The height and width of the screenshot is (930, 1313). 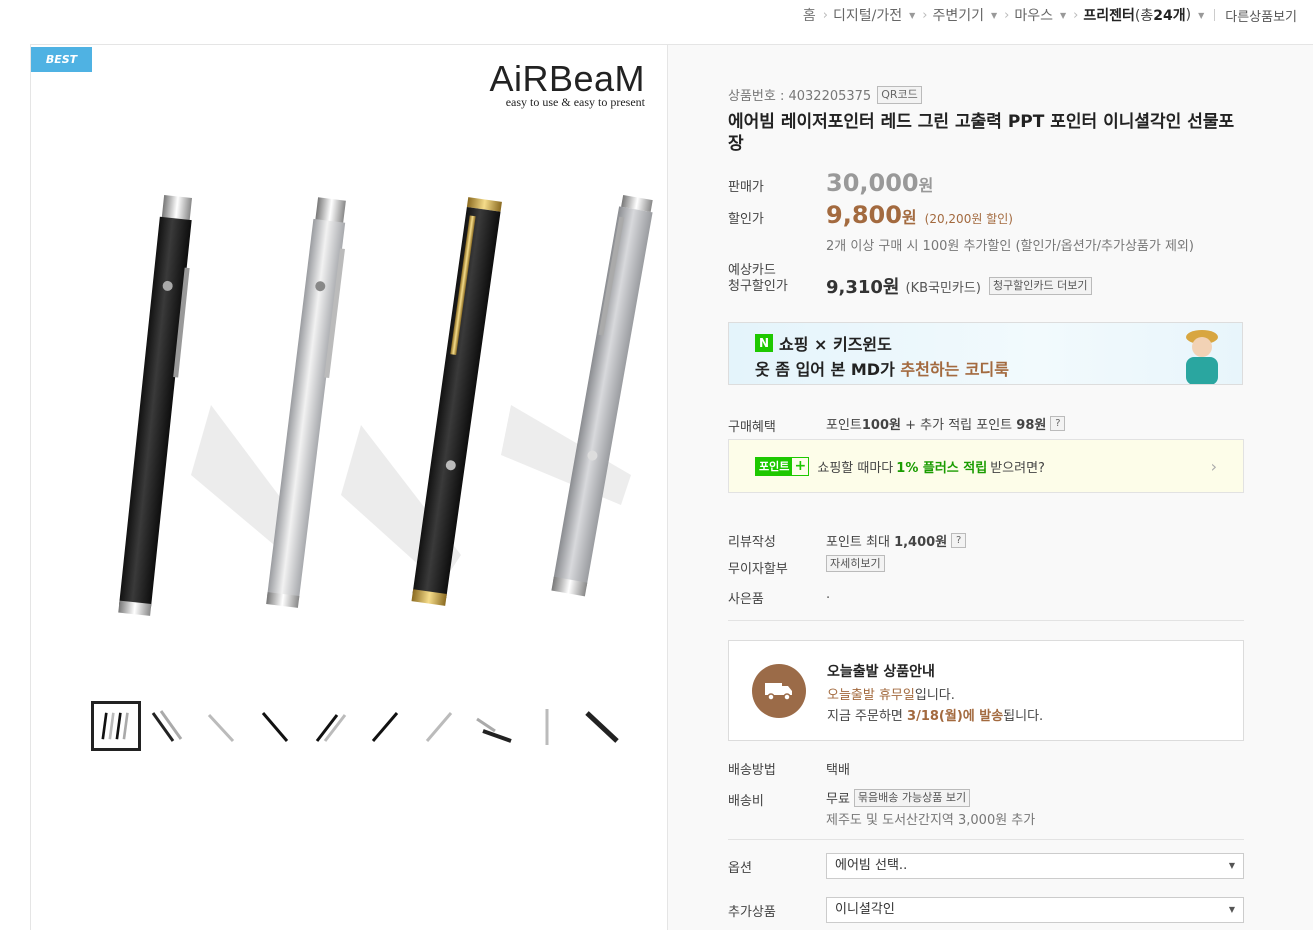 What do you see at coordinates (746, 599) in the screenshot?
I see `gift-label: 사은품` at bounding box center [746, 599].